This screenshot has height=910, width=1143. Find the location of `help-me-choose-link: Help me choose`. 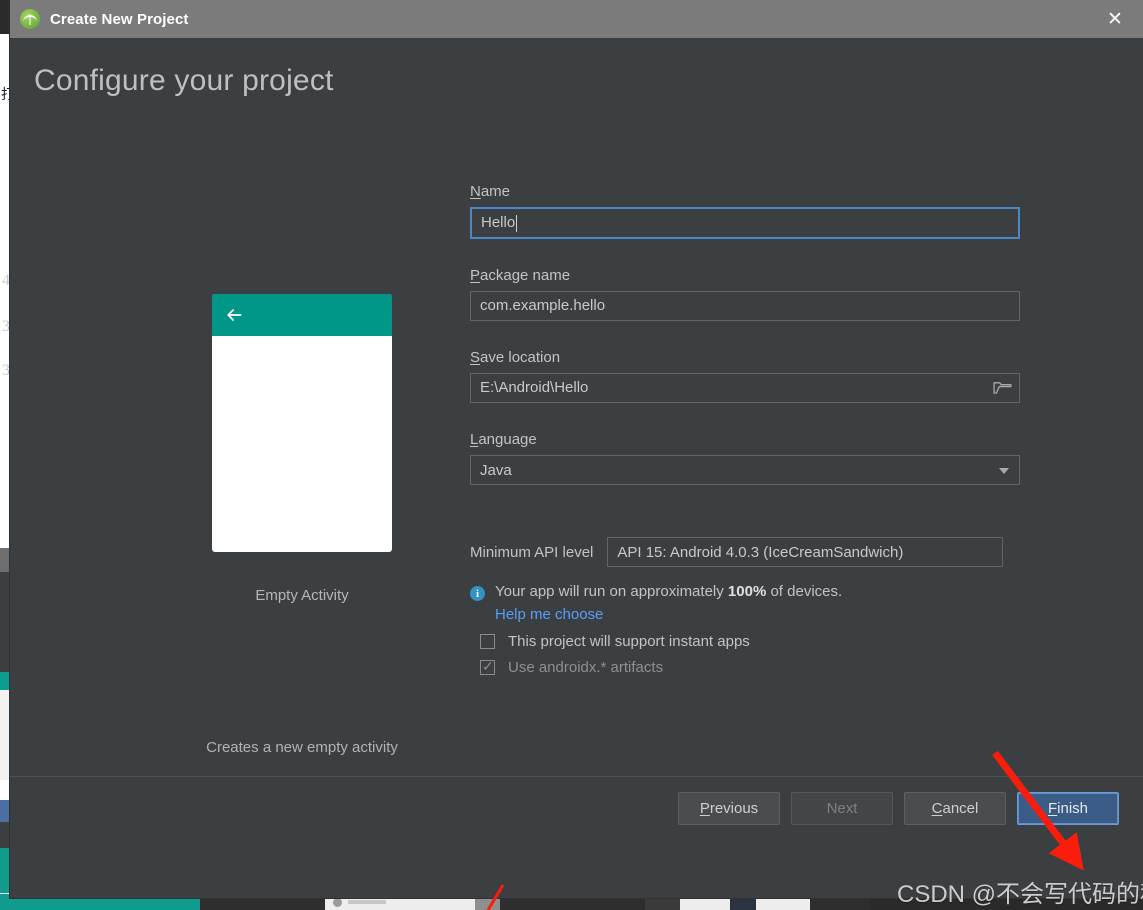

help-me-choose-link: Help me choose is located at coordinates (549, 614).